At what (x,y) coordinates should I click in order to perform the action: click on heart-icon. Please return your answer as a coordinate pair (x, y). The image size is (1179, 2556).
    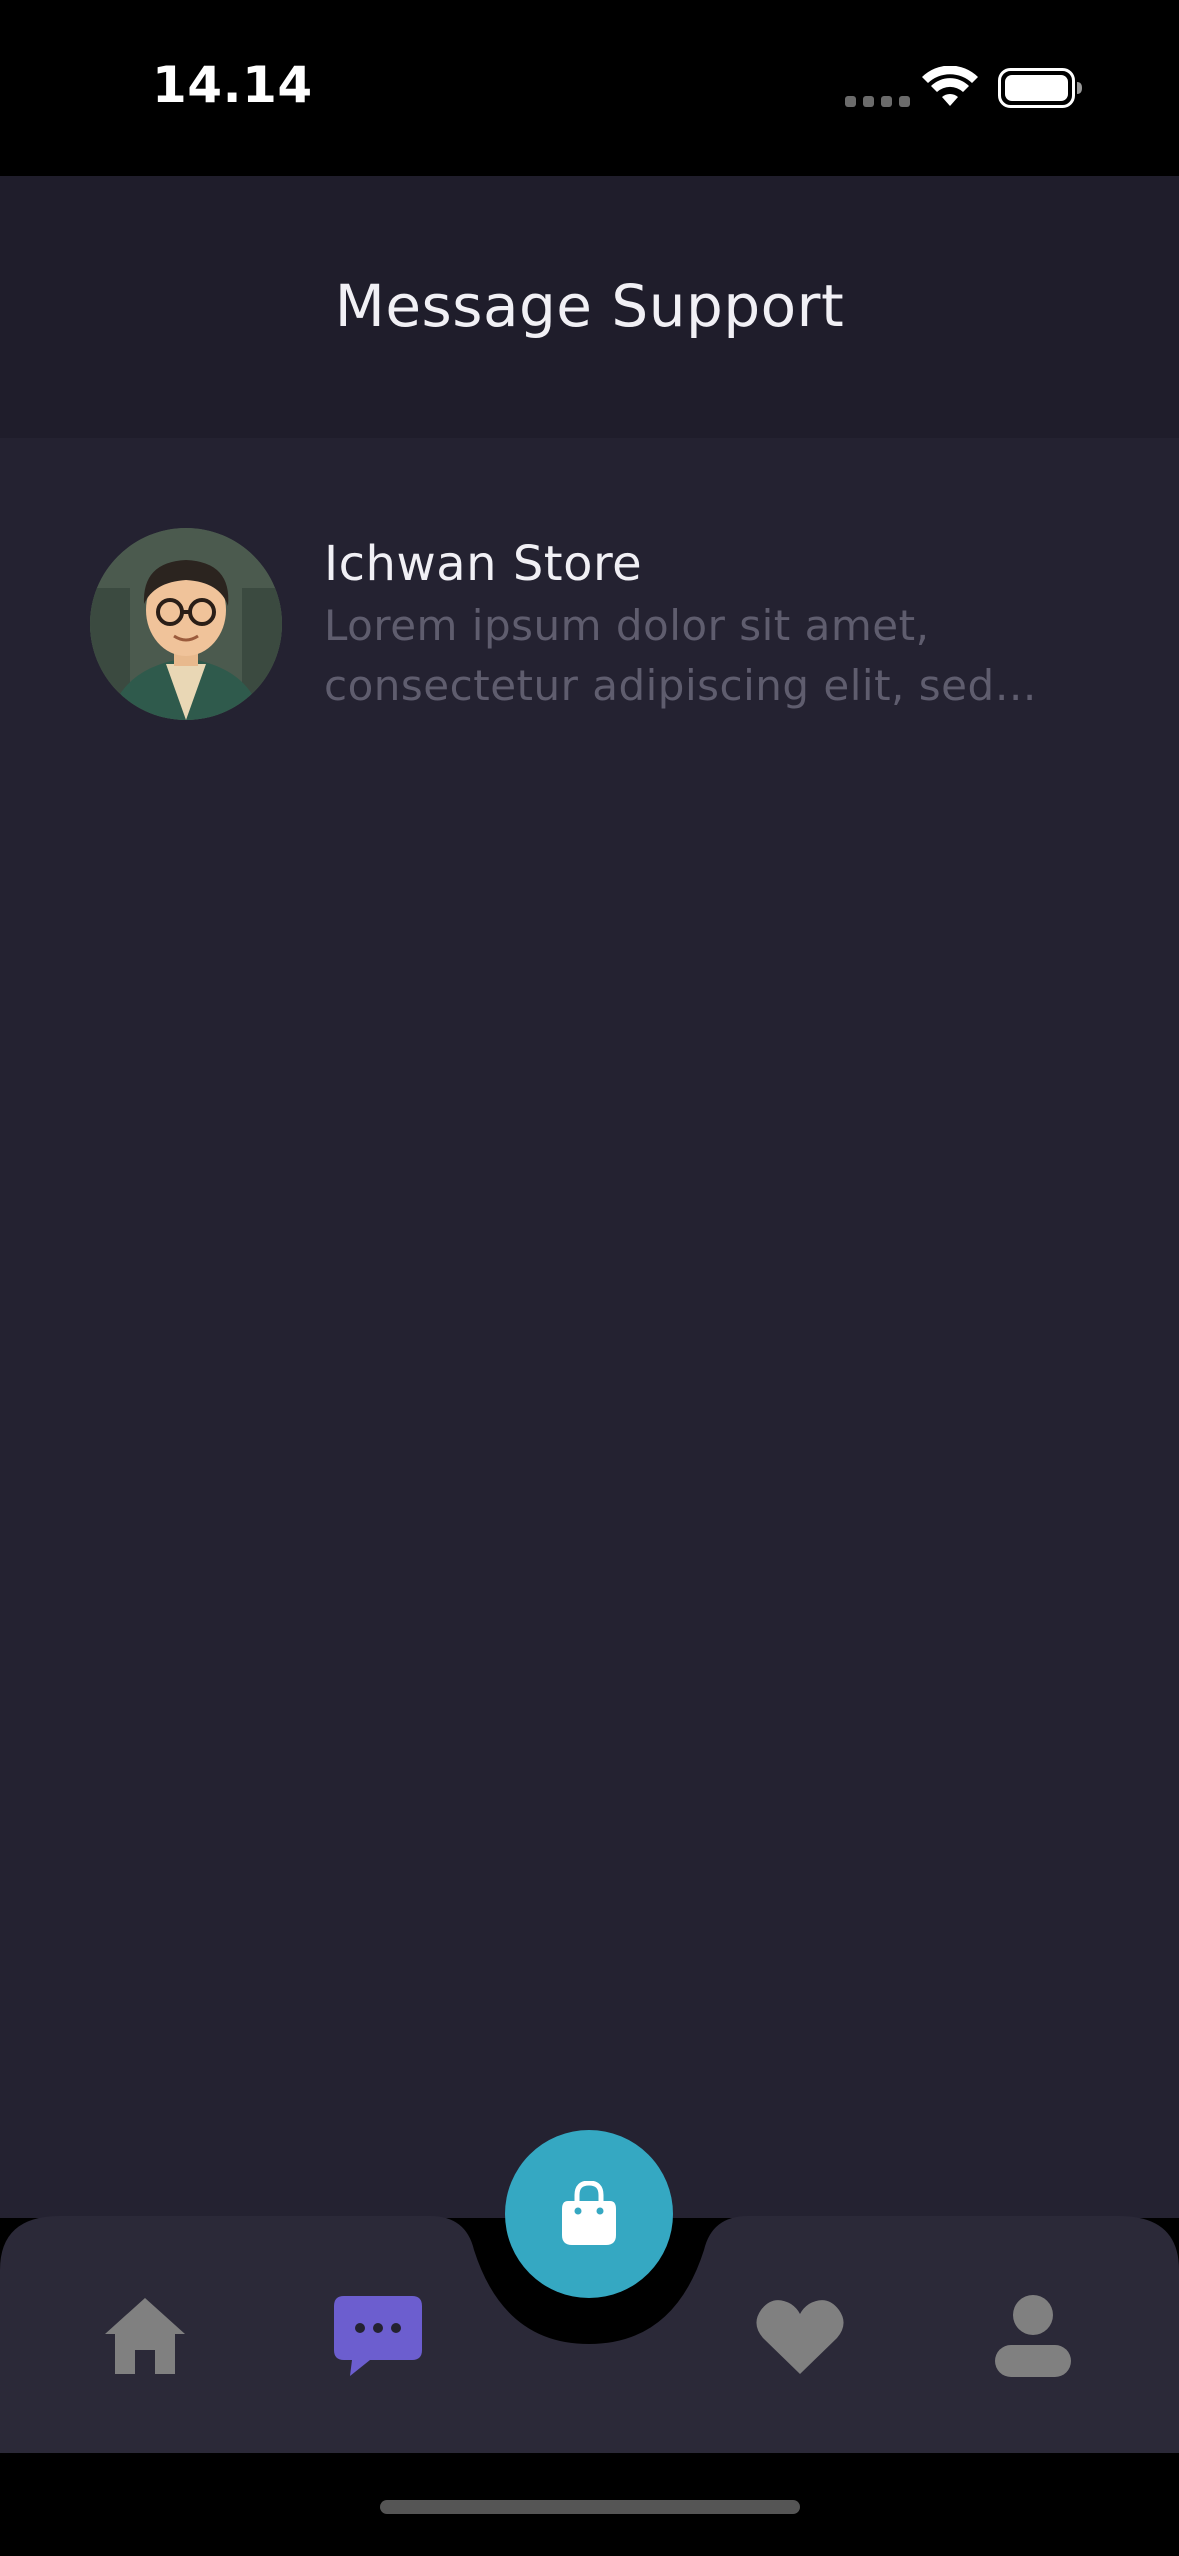
    Looking at the image, I should click on (800, 2337).